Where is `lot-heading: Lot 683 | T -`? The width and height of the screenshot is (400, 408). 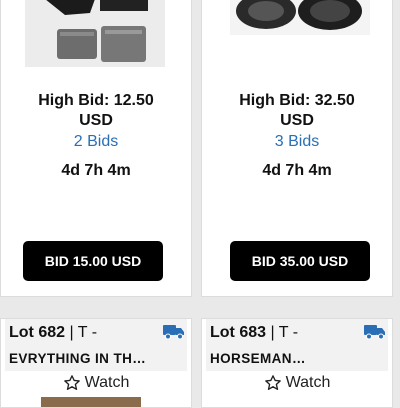 lot-heading: Lot 683 | T - is located at coordinates (297, 333).